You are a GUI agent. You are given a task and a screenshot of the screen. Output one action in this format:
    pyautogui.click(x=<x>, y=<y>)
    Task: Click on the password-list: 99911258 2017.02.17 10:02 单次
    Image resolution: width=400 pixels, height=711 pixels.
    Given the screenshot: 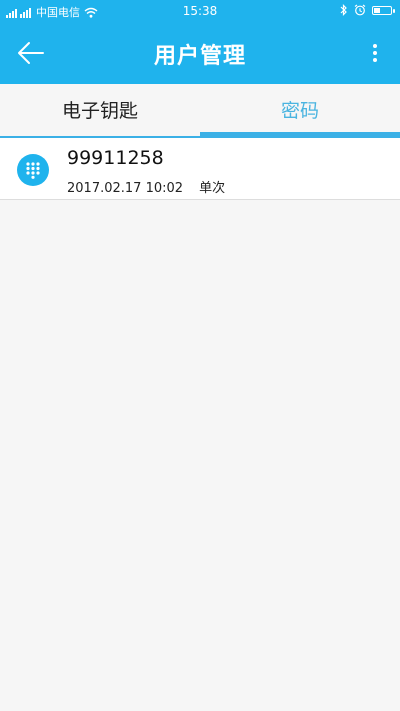 What is the action you would take?
    pyautogui.click(x=200, y=169)
    